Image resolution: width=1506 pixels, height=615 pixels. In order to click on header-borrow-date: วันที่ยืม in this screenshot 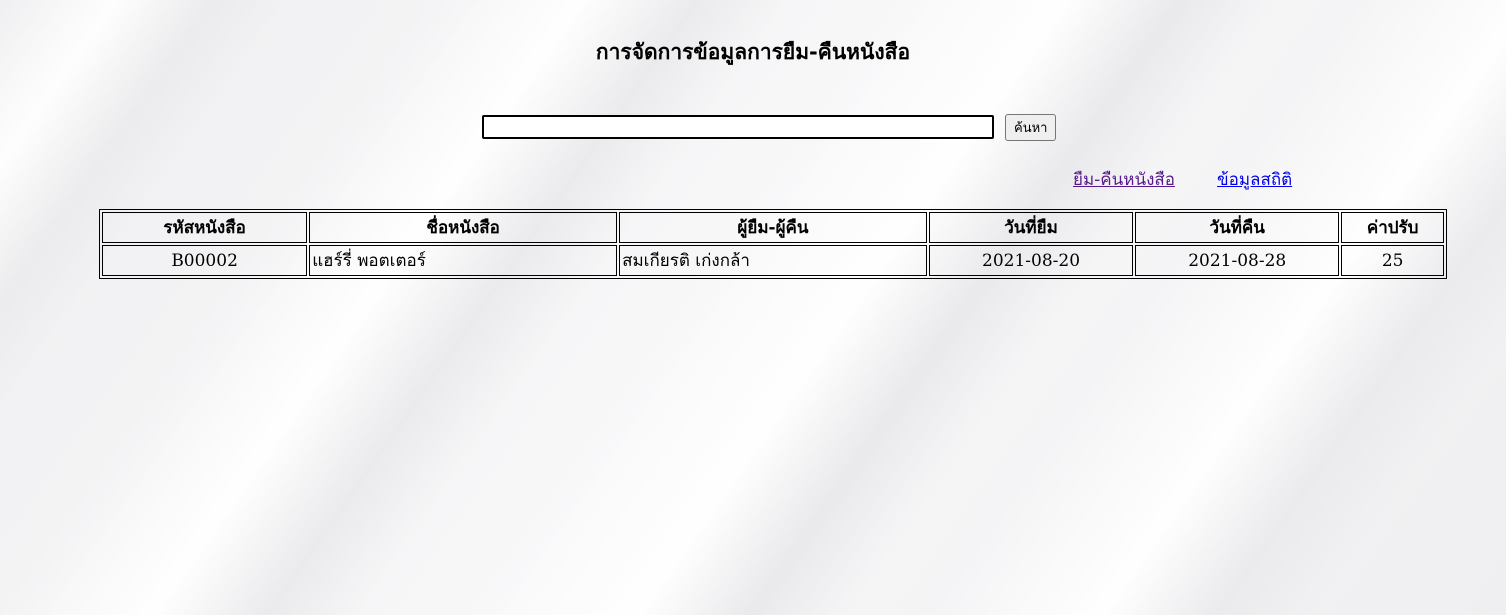, I will do `click(1031, 227)`.